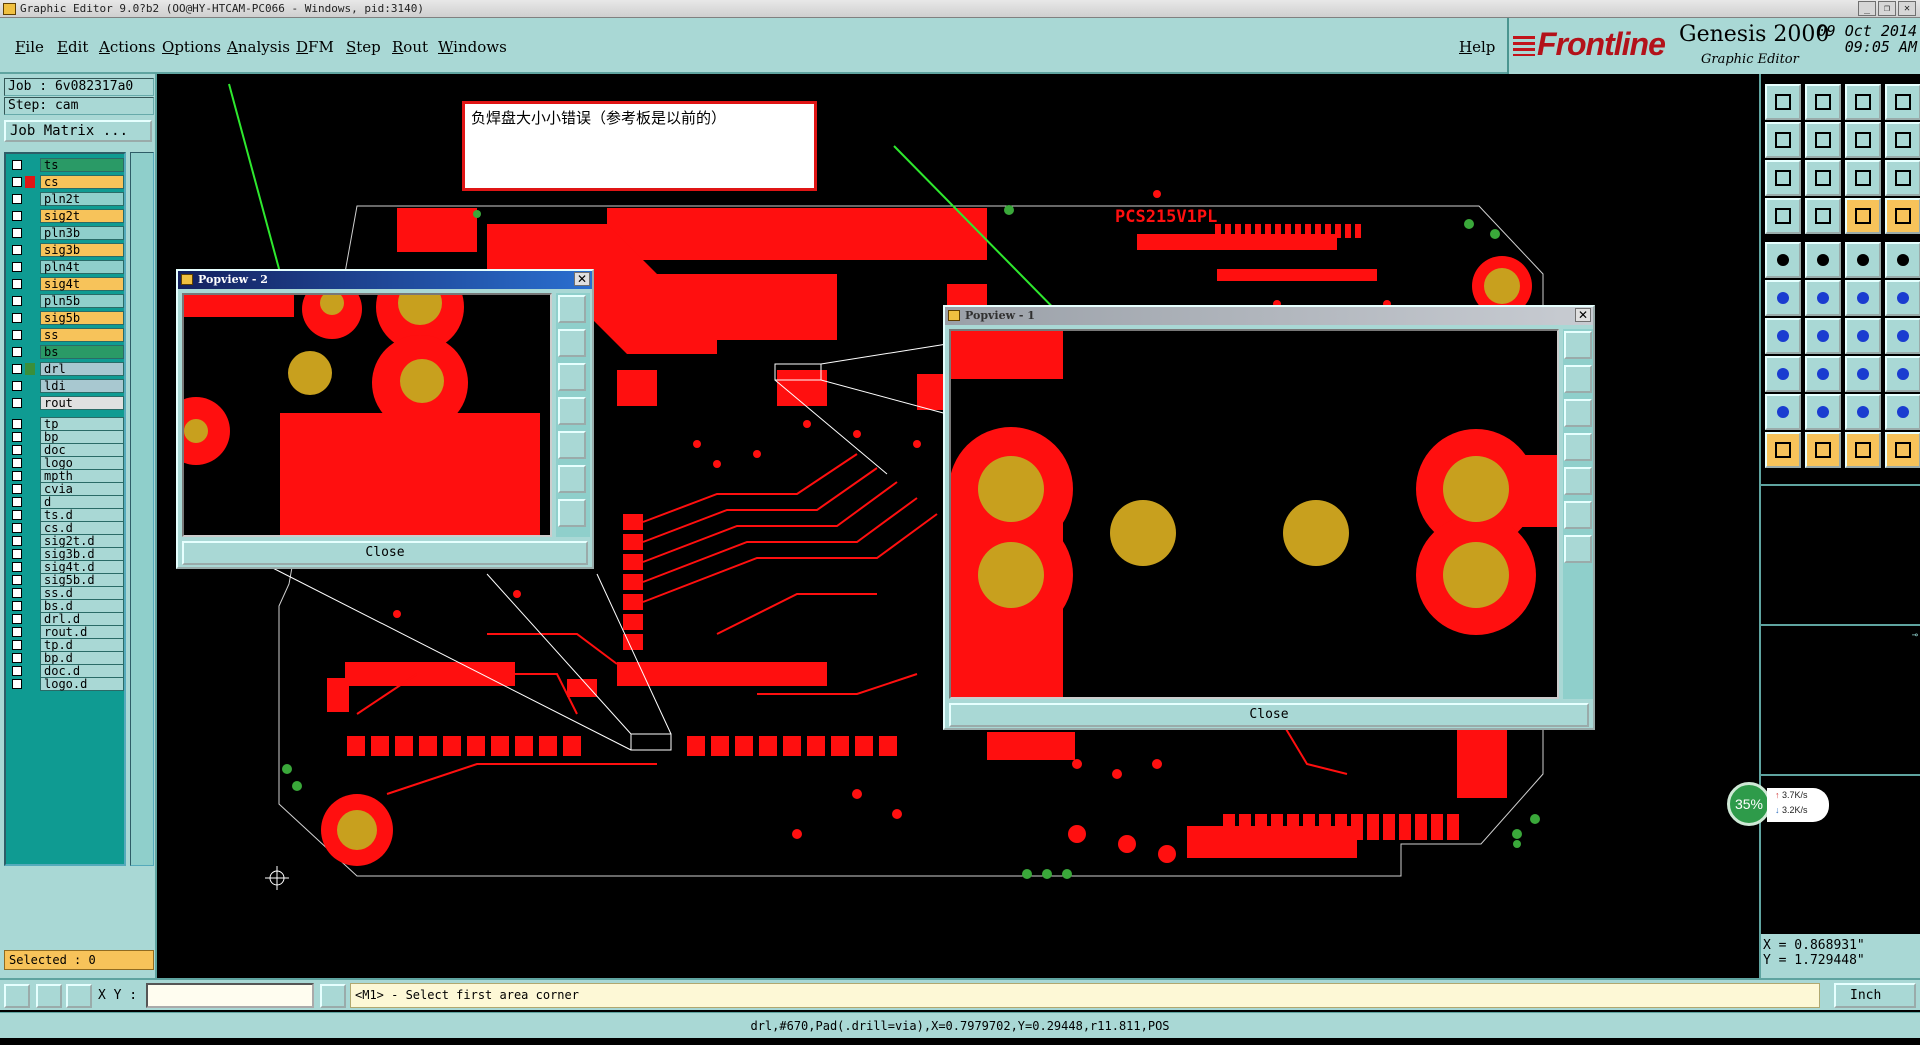 The width and height of the screenshot is (1920, 1045). What do you see at coordinates (1902, 298) in the screenshot?
I see `connect-icon` at bounding box center [1902, 298].